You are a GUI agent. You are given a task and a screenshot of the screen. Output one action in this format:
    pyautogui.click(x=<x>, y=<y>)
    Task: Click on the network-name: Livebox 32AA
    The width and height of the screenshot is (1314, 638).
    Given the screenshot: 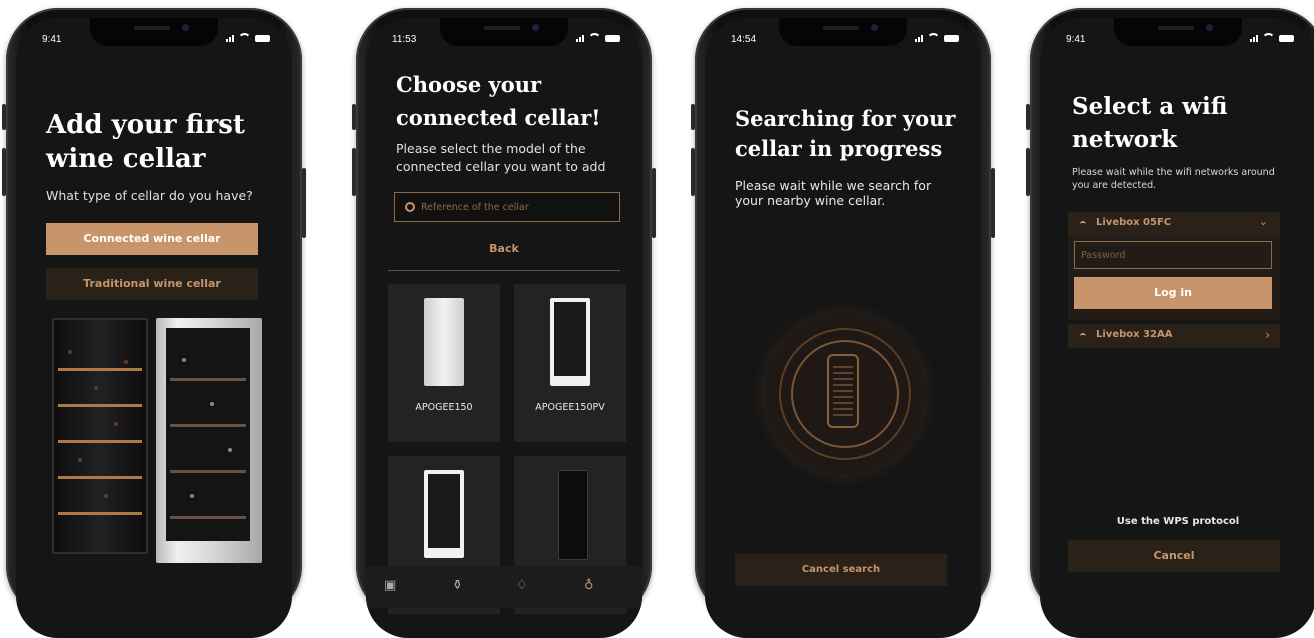 What is the action you would take?
    pyautogui.click(x=1134, y=334)
    